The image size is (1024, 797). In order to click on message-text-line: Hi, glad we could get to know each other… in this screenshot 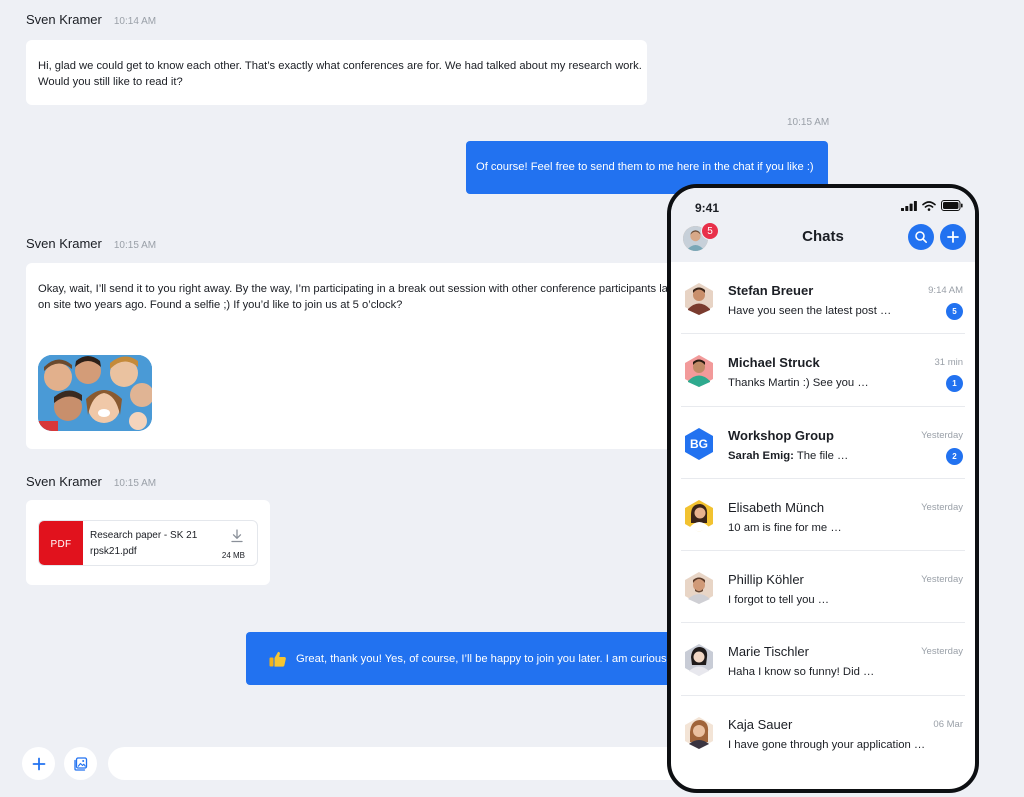, I will do `click(340, 66)`.